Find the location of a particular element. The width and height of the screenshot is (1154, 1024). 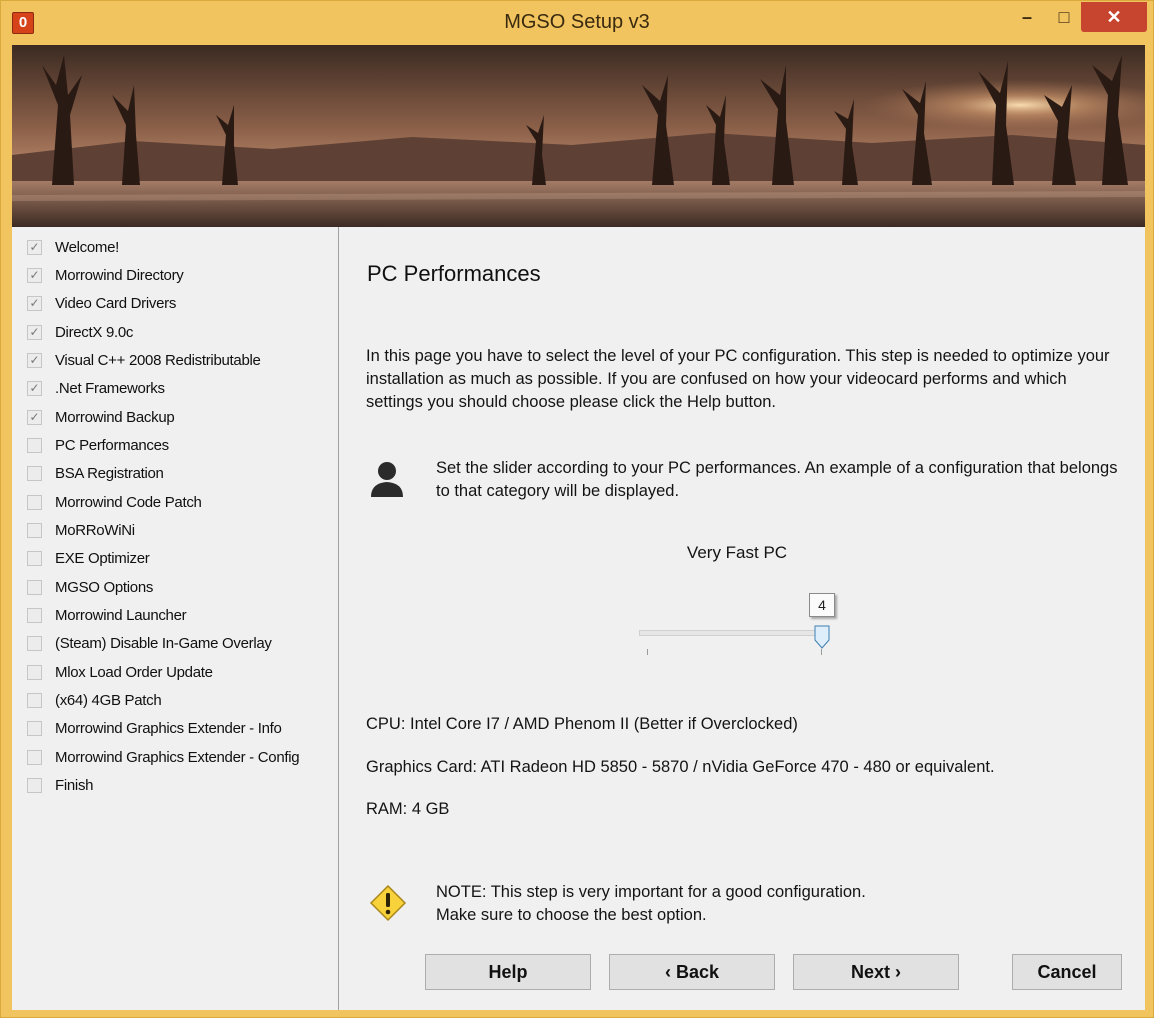

performance-level-label: Very Fast PC is located at coordinates (737, 552).